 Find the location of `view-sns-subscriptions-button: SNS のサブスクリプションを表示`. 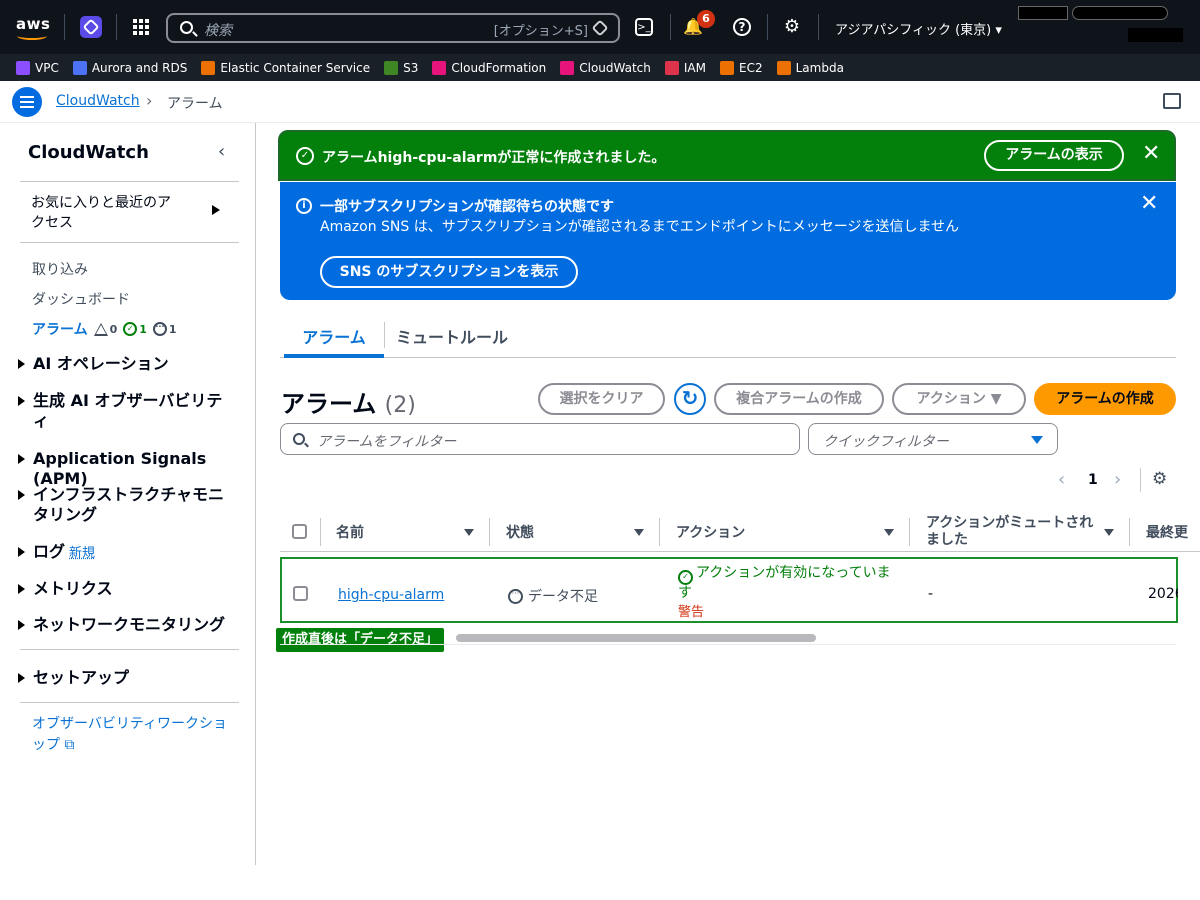

view-sns-subscriptions-button: SNS のサブスクリプションを表示 is located at coordinates (449, 272).